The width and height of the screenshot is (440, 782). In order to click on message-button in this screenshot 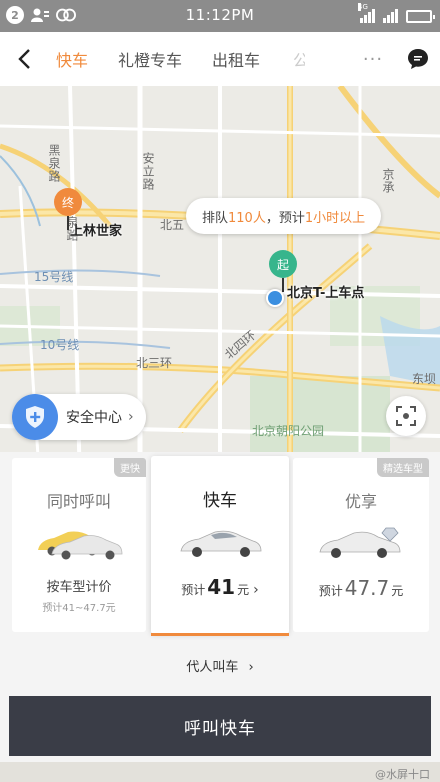, I will do `click(418, 59)`.